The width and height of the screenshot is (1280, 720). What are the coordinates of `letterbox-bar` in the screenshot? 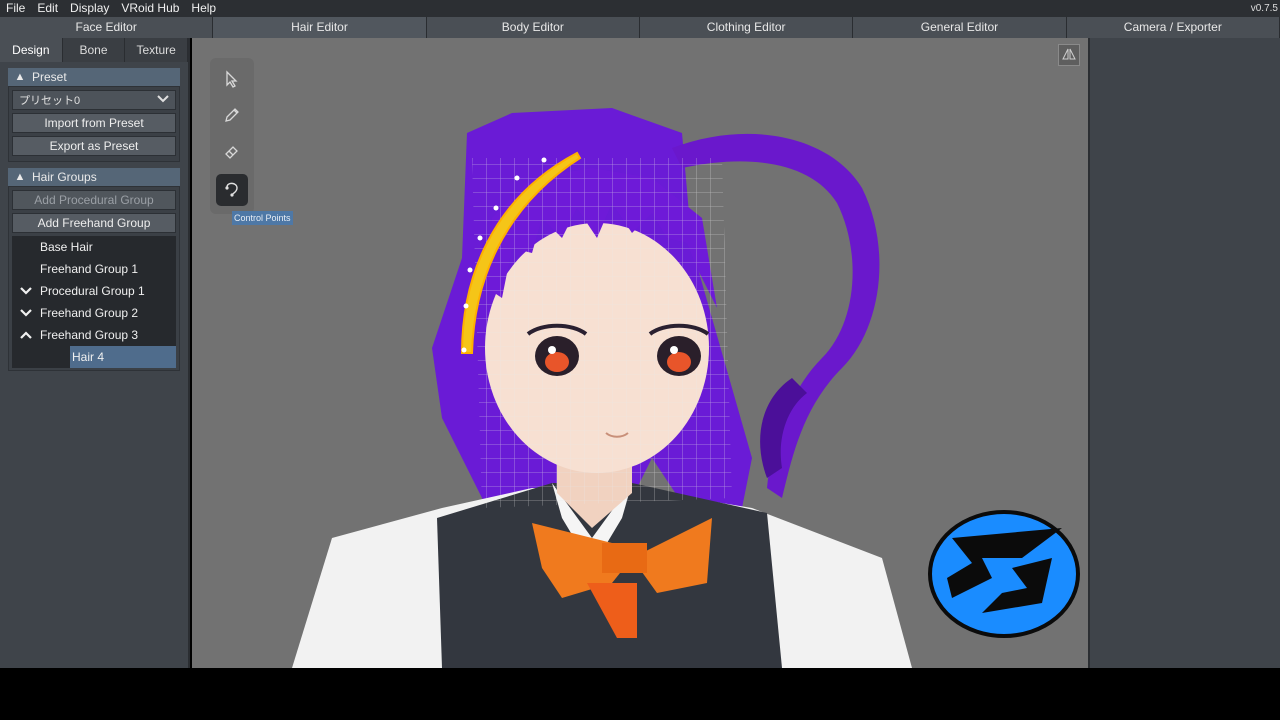 It's located at (640, 694).